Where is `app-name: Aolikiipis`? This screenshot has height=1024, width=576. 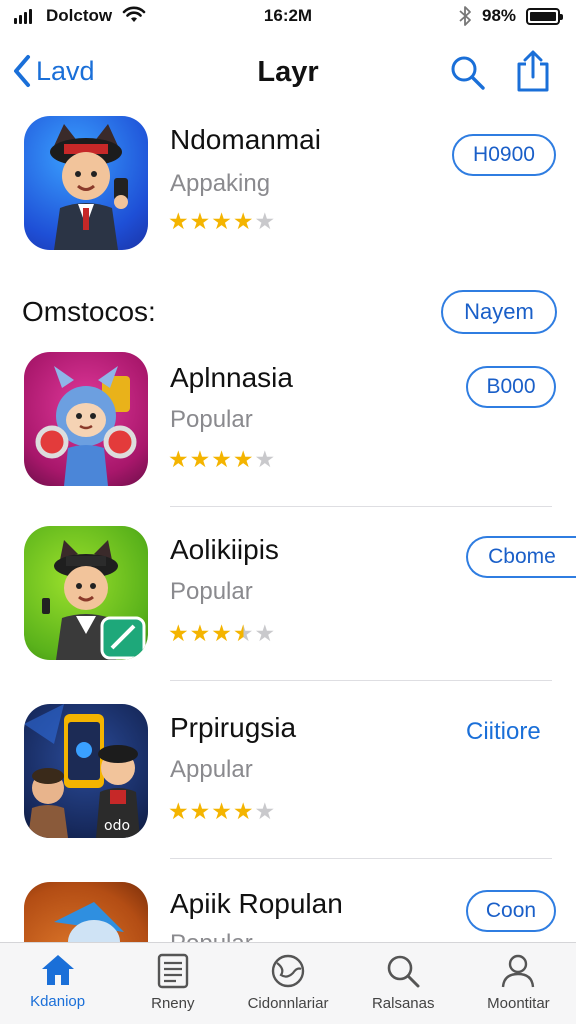
app-name: Aolikiipis is located at coordinates (224, 549).